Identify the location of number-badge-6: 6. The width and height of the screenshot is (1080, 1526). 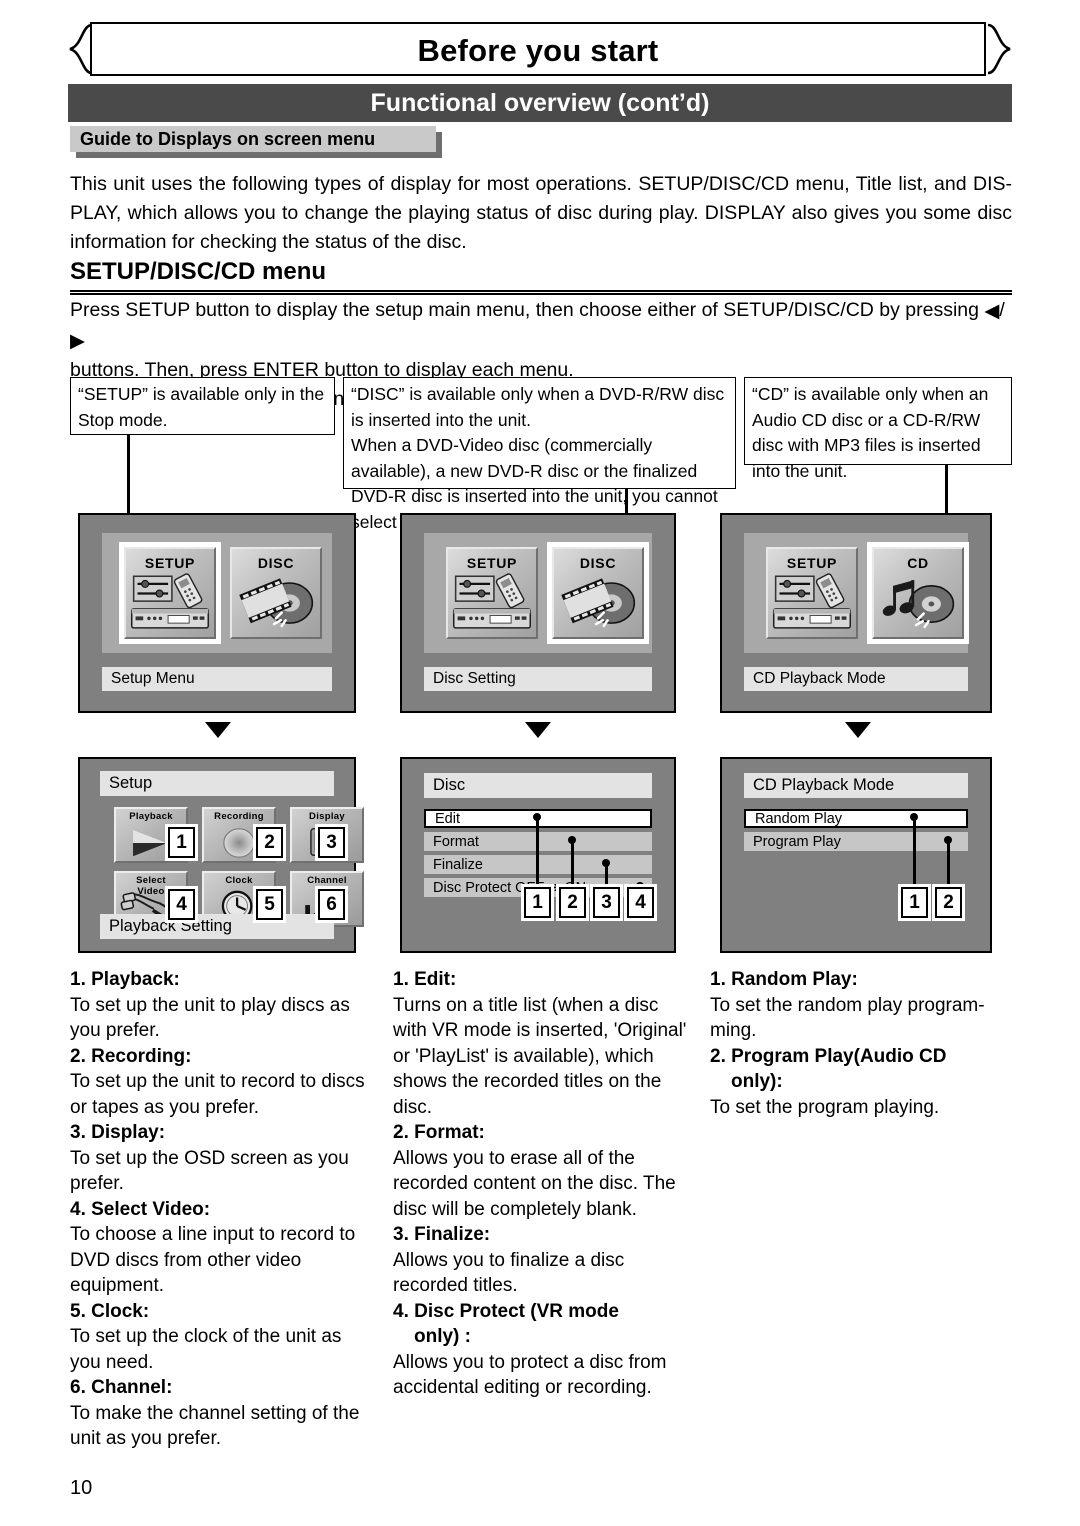
(331, 904).